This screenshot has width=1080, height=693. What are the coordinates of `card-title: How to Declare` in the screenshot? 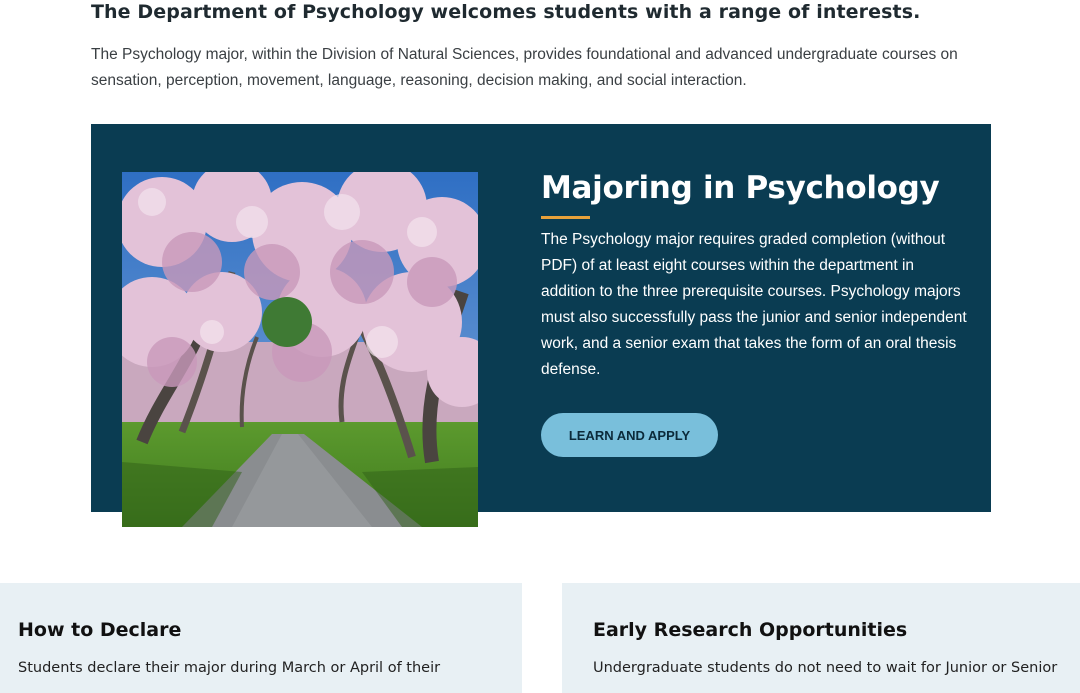 It's located at (100, 630).